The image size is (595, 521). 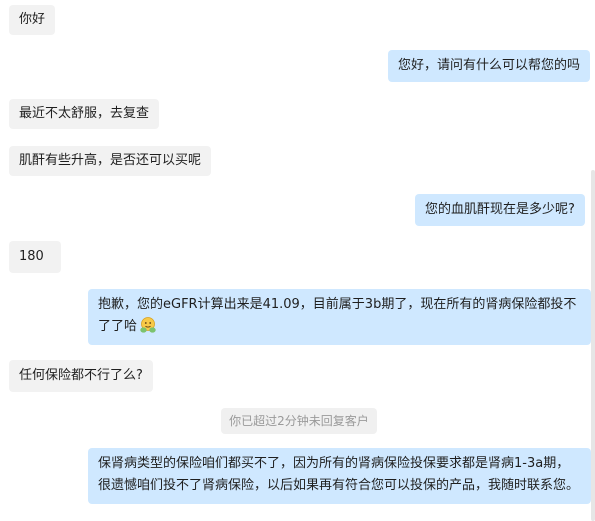 I want to click on incoming-message: 180, so click(x=35, y=257).